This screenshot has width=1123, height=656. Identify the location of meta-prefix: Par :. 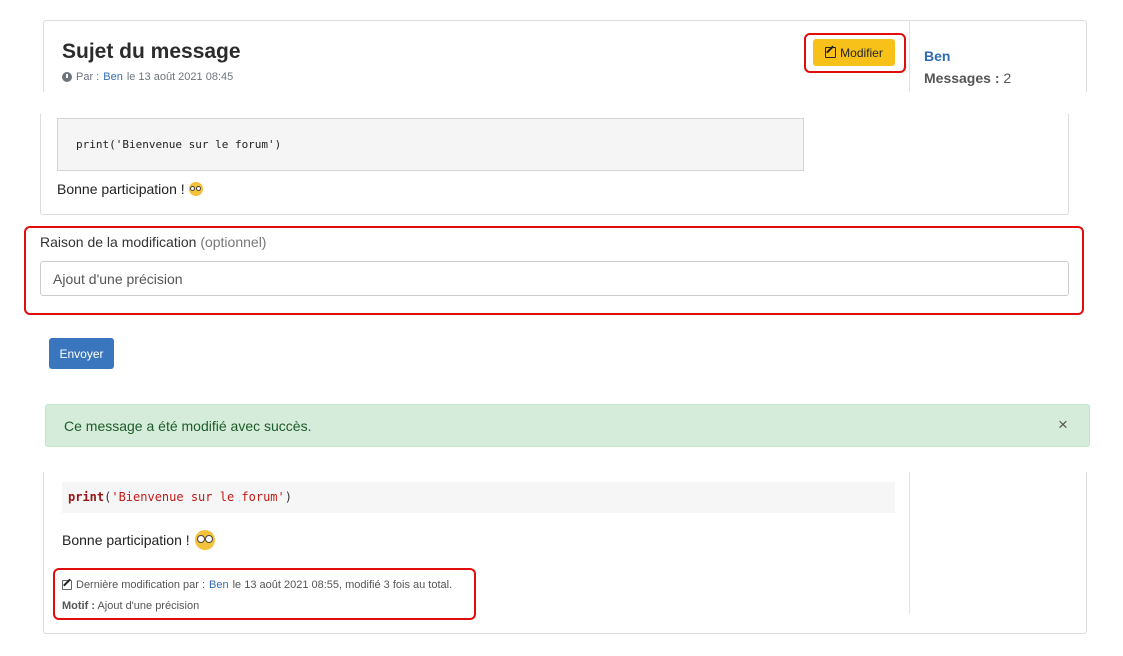
(88, 77).